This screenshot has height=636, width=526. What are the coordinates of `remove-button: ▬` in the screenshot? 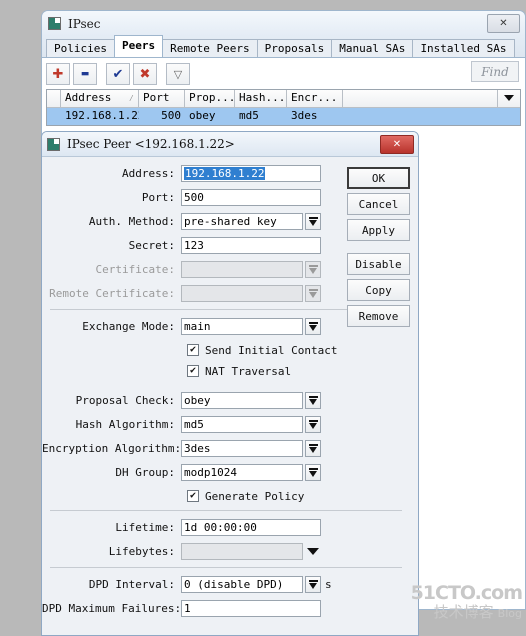 It's located at (85, 74).